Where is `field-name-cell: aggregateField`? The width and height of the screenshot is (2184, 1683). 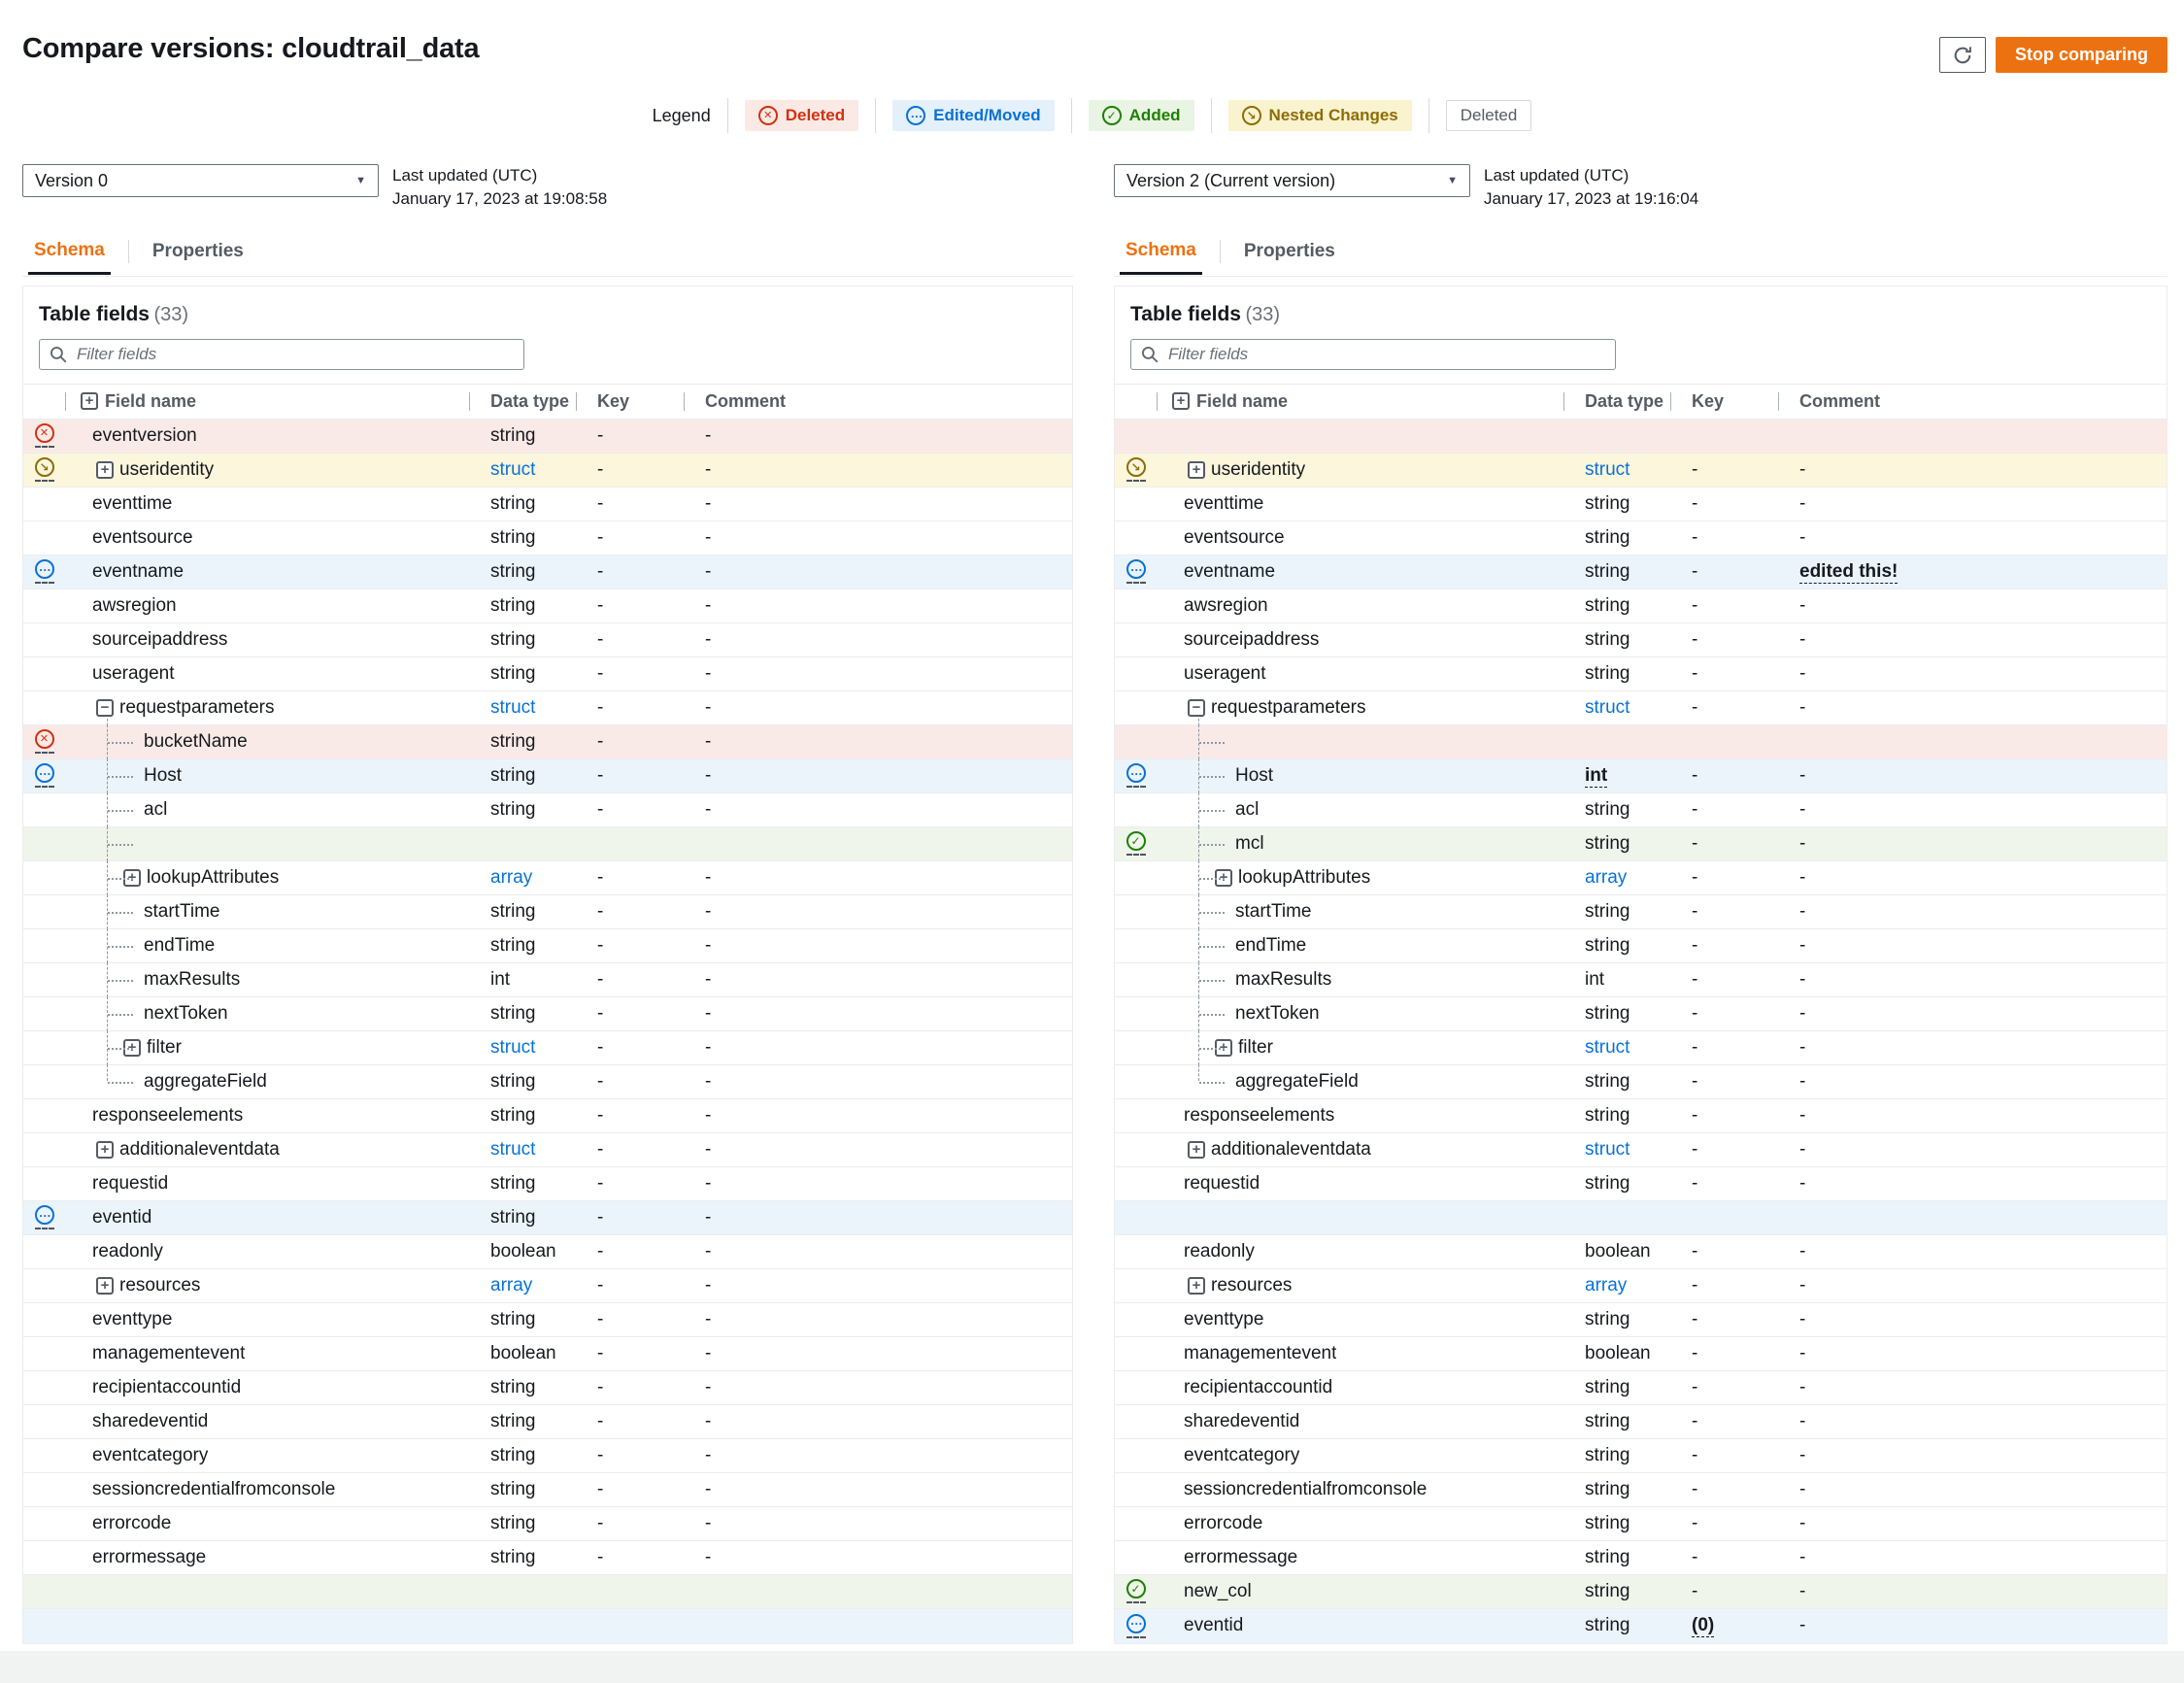
field-name-cell: aggregateField is located at coordinates (267, 1080).